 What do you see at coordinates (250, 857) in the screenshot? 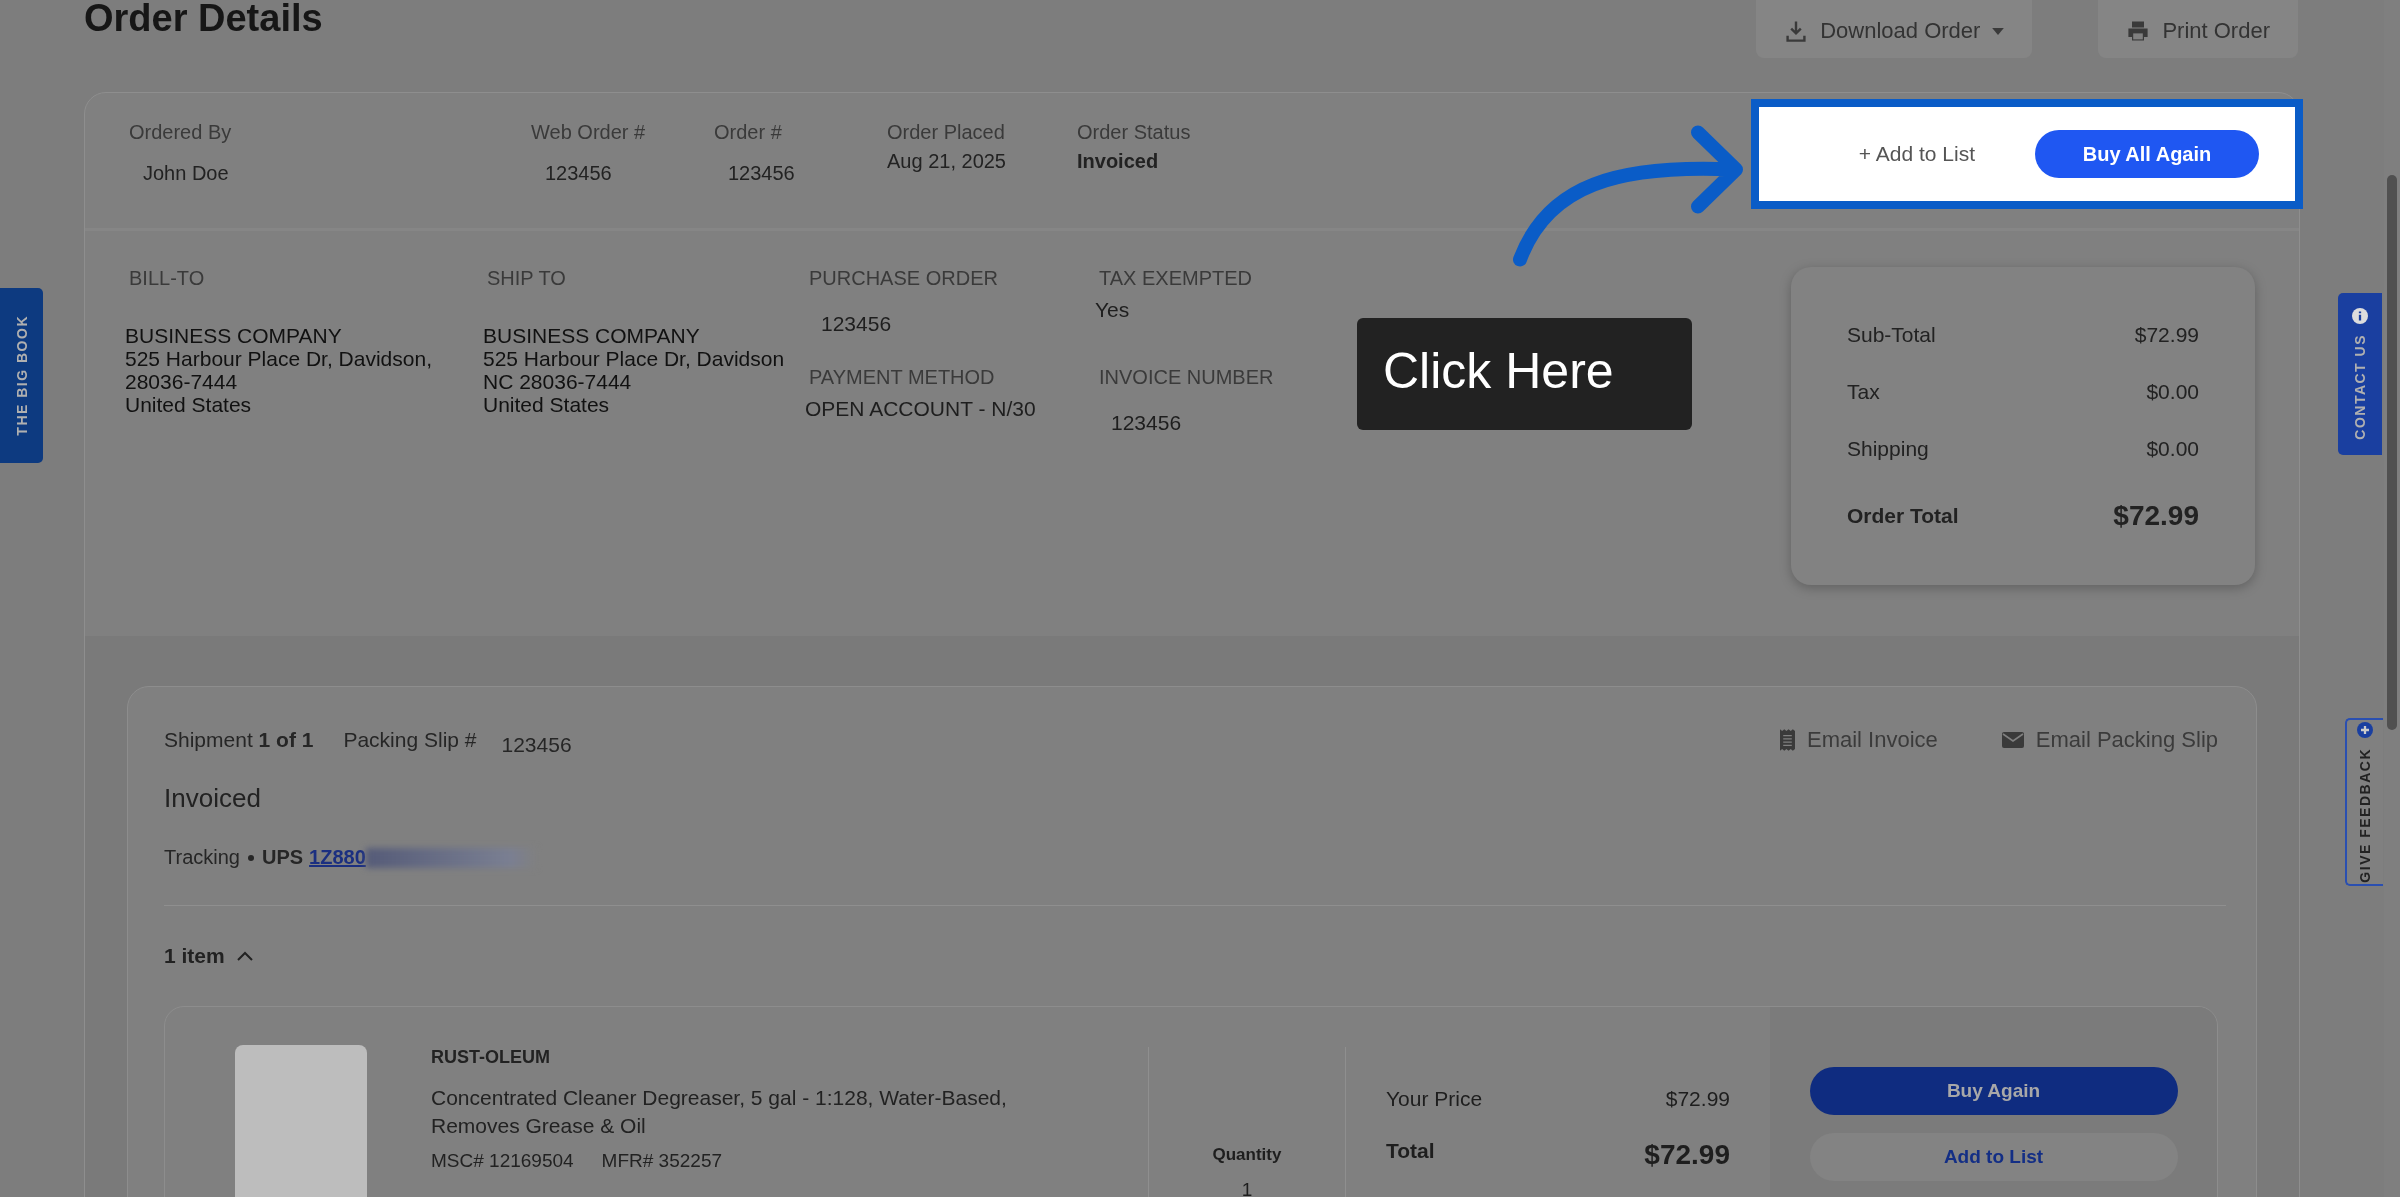
I see `bullet-icon` at bounding box center [250, 857].